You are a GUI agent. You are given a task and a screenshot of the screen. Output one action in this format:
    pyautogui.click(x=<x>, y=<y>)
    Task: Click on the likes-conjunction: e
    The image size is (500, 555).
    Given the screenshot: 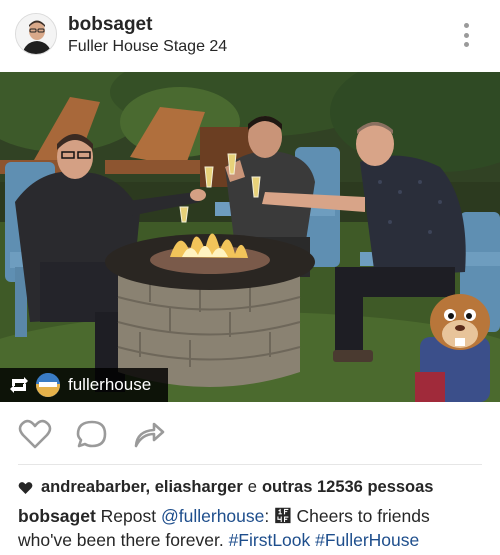 What is the action you would take?
    pyautogui.click(x=252, y=487)
    